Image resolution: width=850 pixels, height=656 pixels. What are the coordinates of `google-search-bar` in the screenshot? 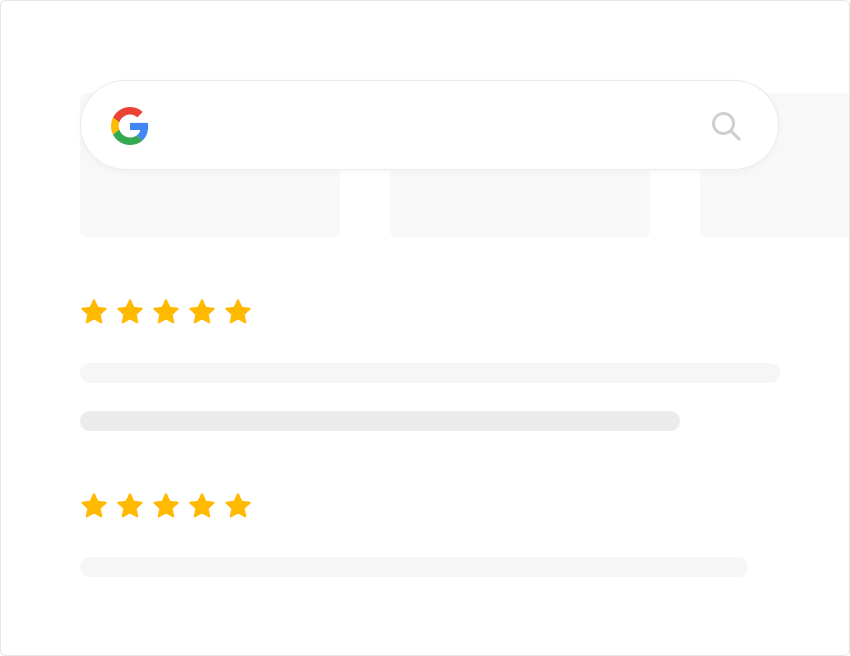 It's located at (429, 125).